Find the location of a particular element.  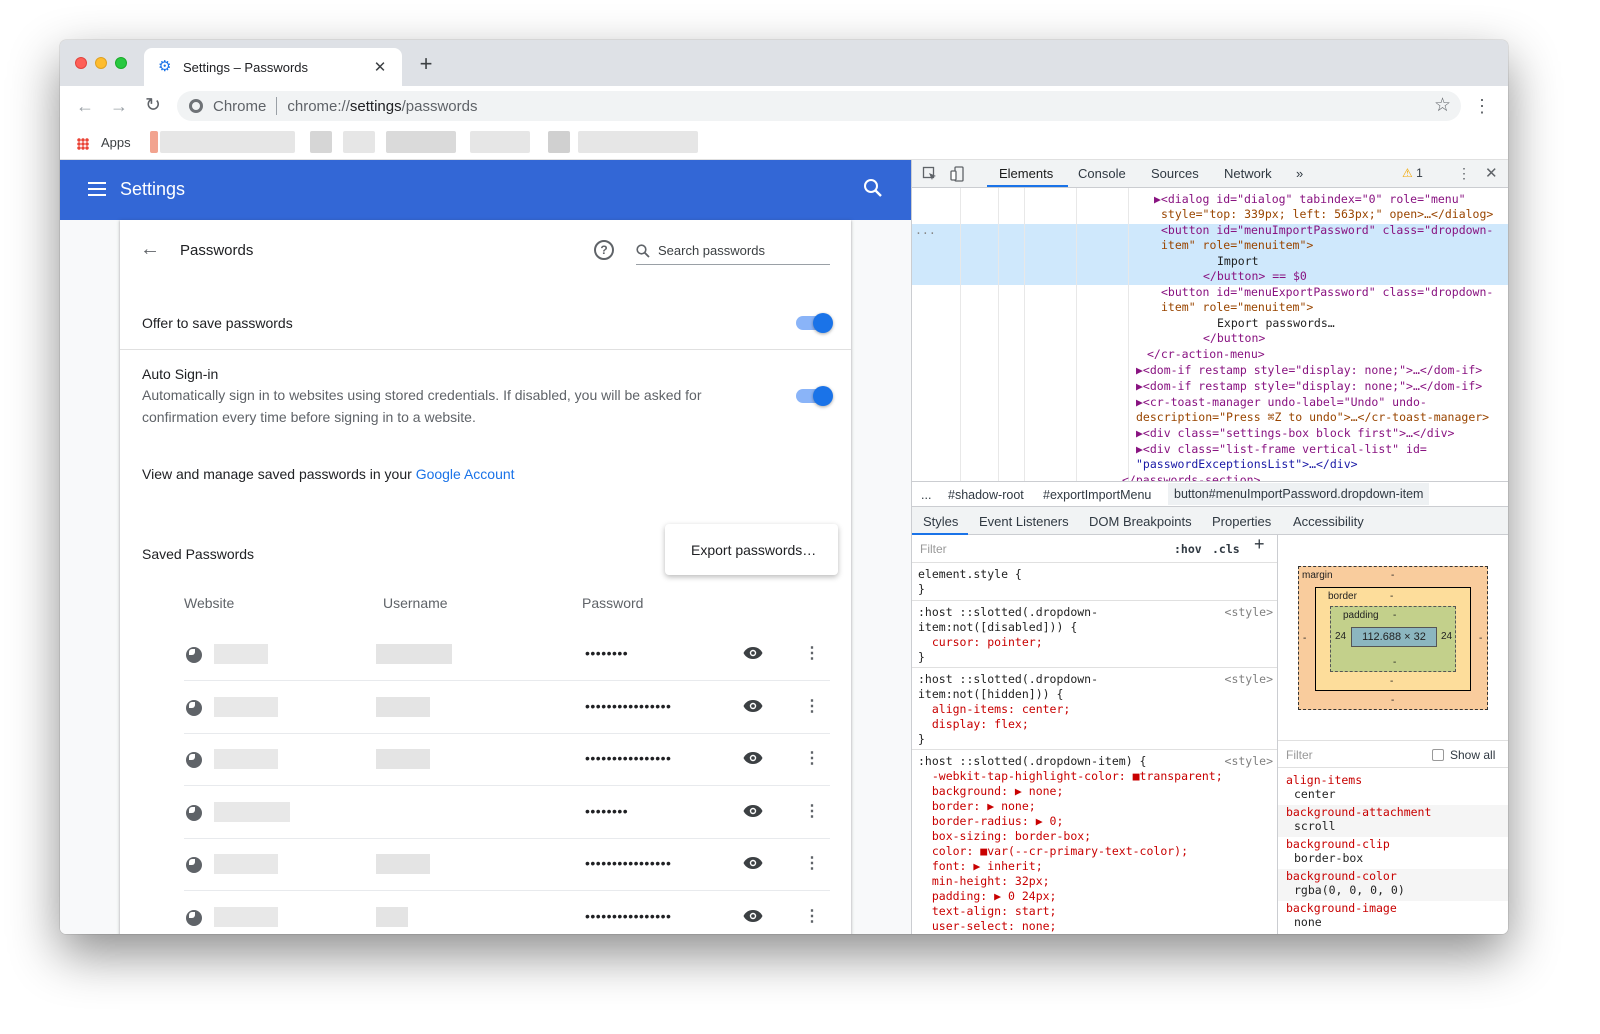

address-bar: Chrome chrome://settings/passwords ☆ is located at coordinates (819, 106).